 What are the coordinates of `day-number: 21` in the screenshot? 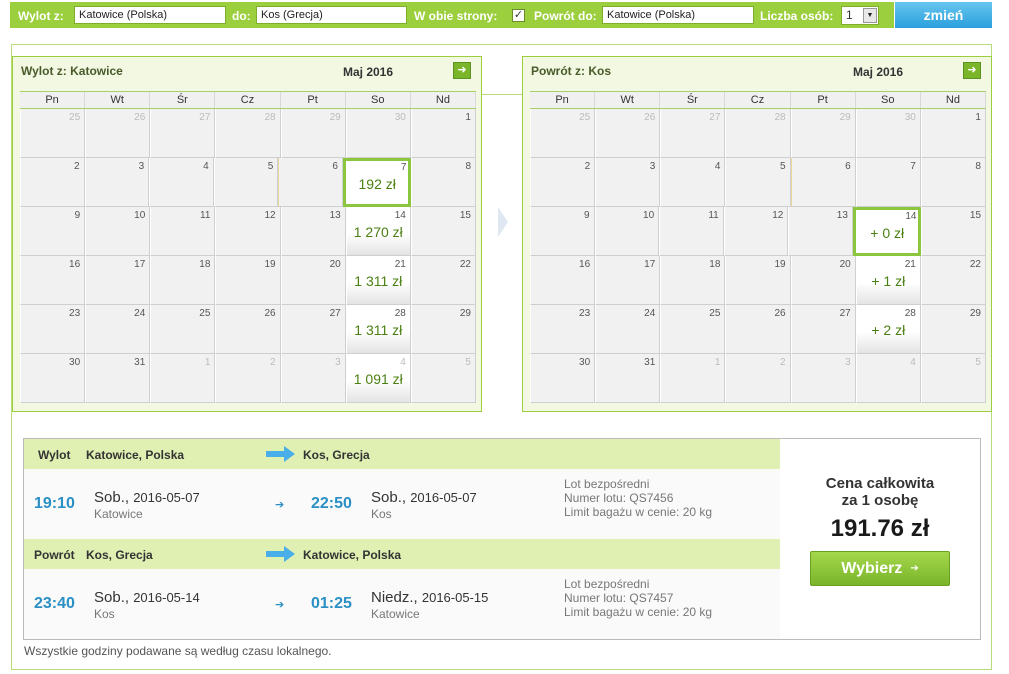 It's located at (400, 264).